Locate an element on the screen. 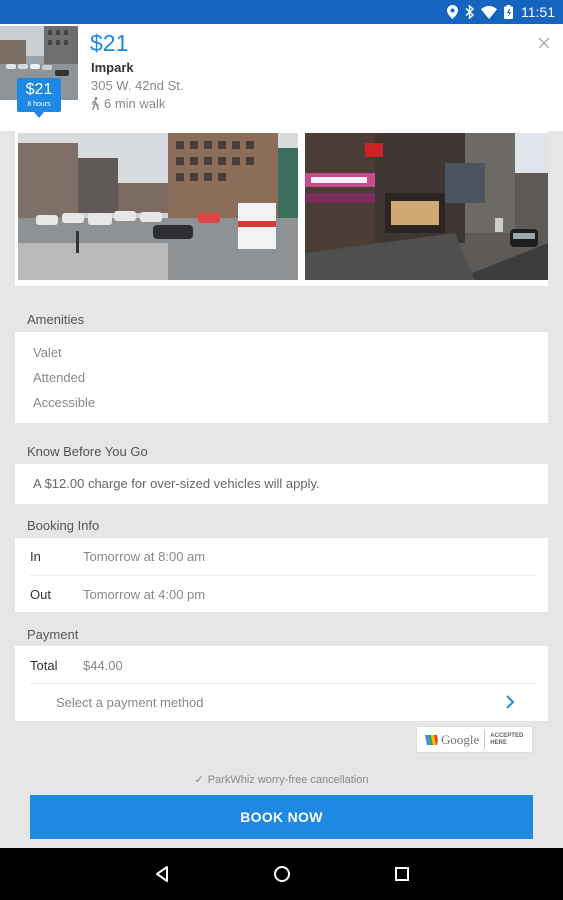 The image size is (563, 900). close-icon is located at coordinates (544, 43).